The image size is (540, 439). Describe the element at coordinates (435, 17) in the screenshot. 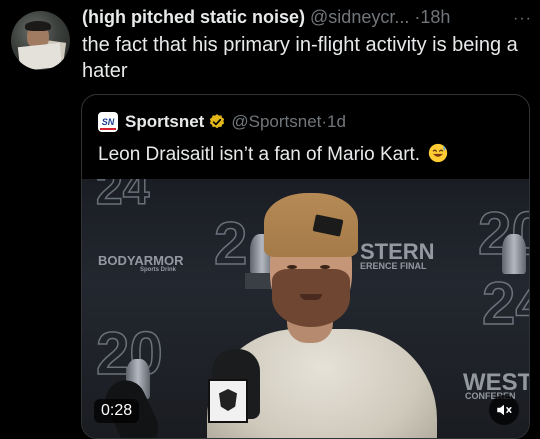

I see `timestamp: 18h` at that location.